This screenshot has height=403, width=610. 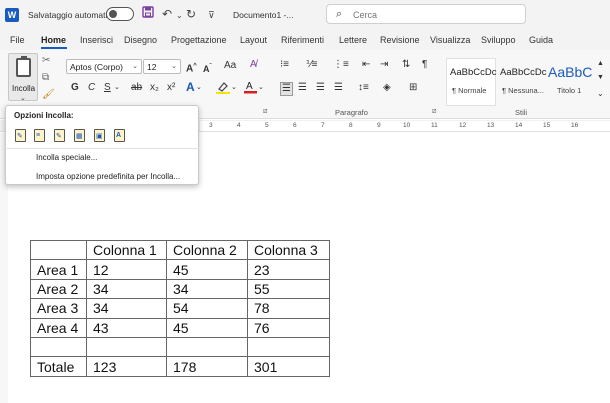 I want to click on save-icon, so click(x=148, y=14).